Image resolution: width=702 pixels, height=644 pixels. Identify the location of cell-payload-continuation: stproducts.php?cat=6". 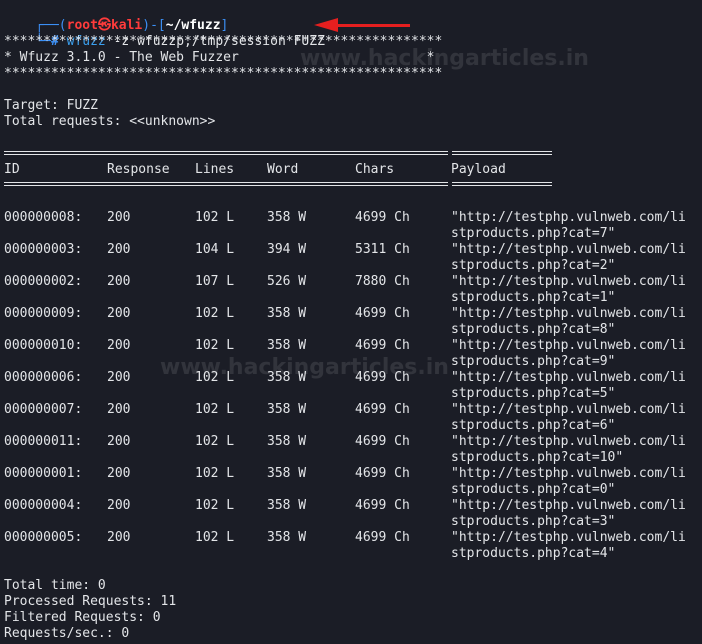
(533, 425).